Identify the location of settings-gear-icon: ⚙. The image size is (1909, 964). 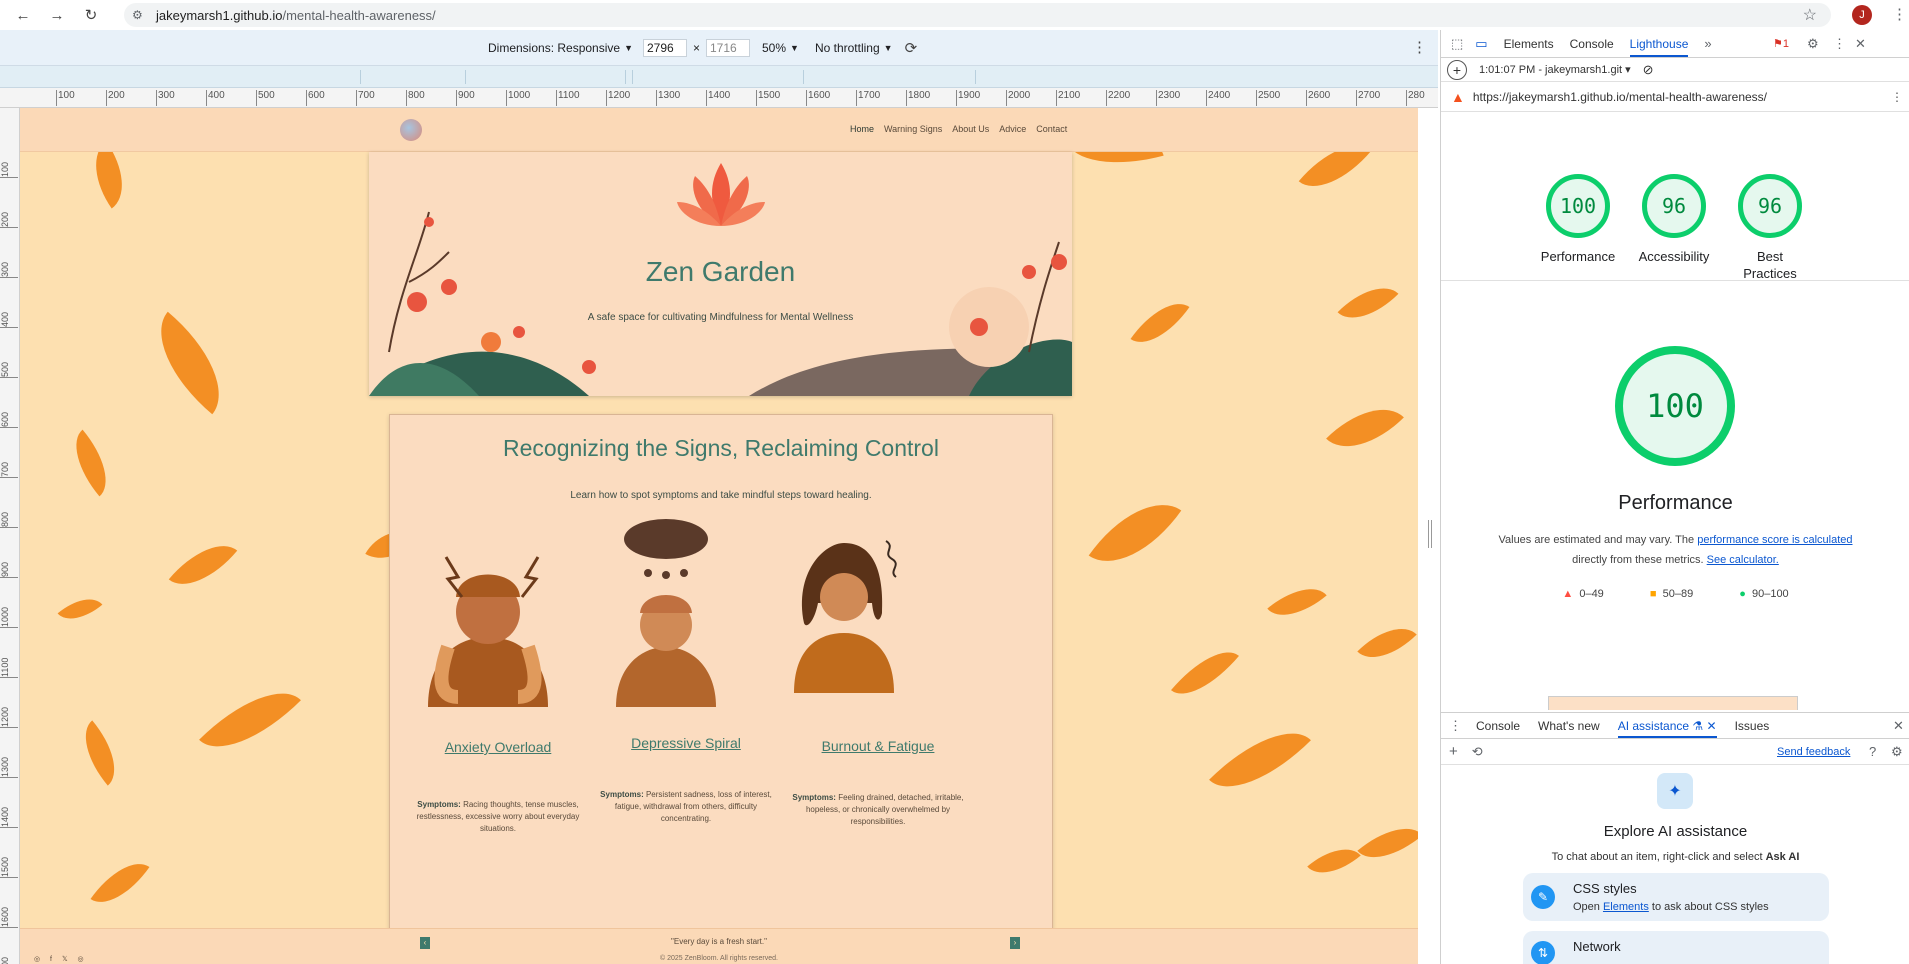
(1813, 44).